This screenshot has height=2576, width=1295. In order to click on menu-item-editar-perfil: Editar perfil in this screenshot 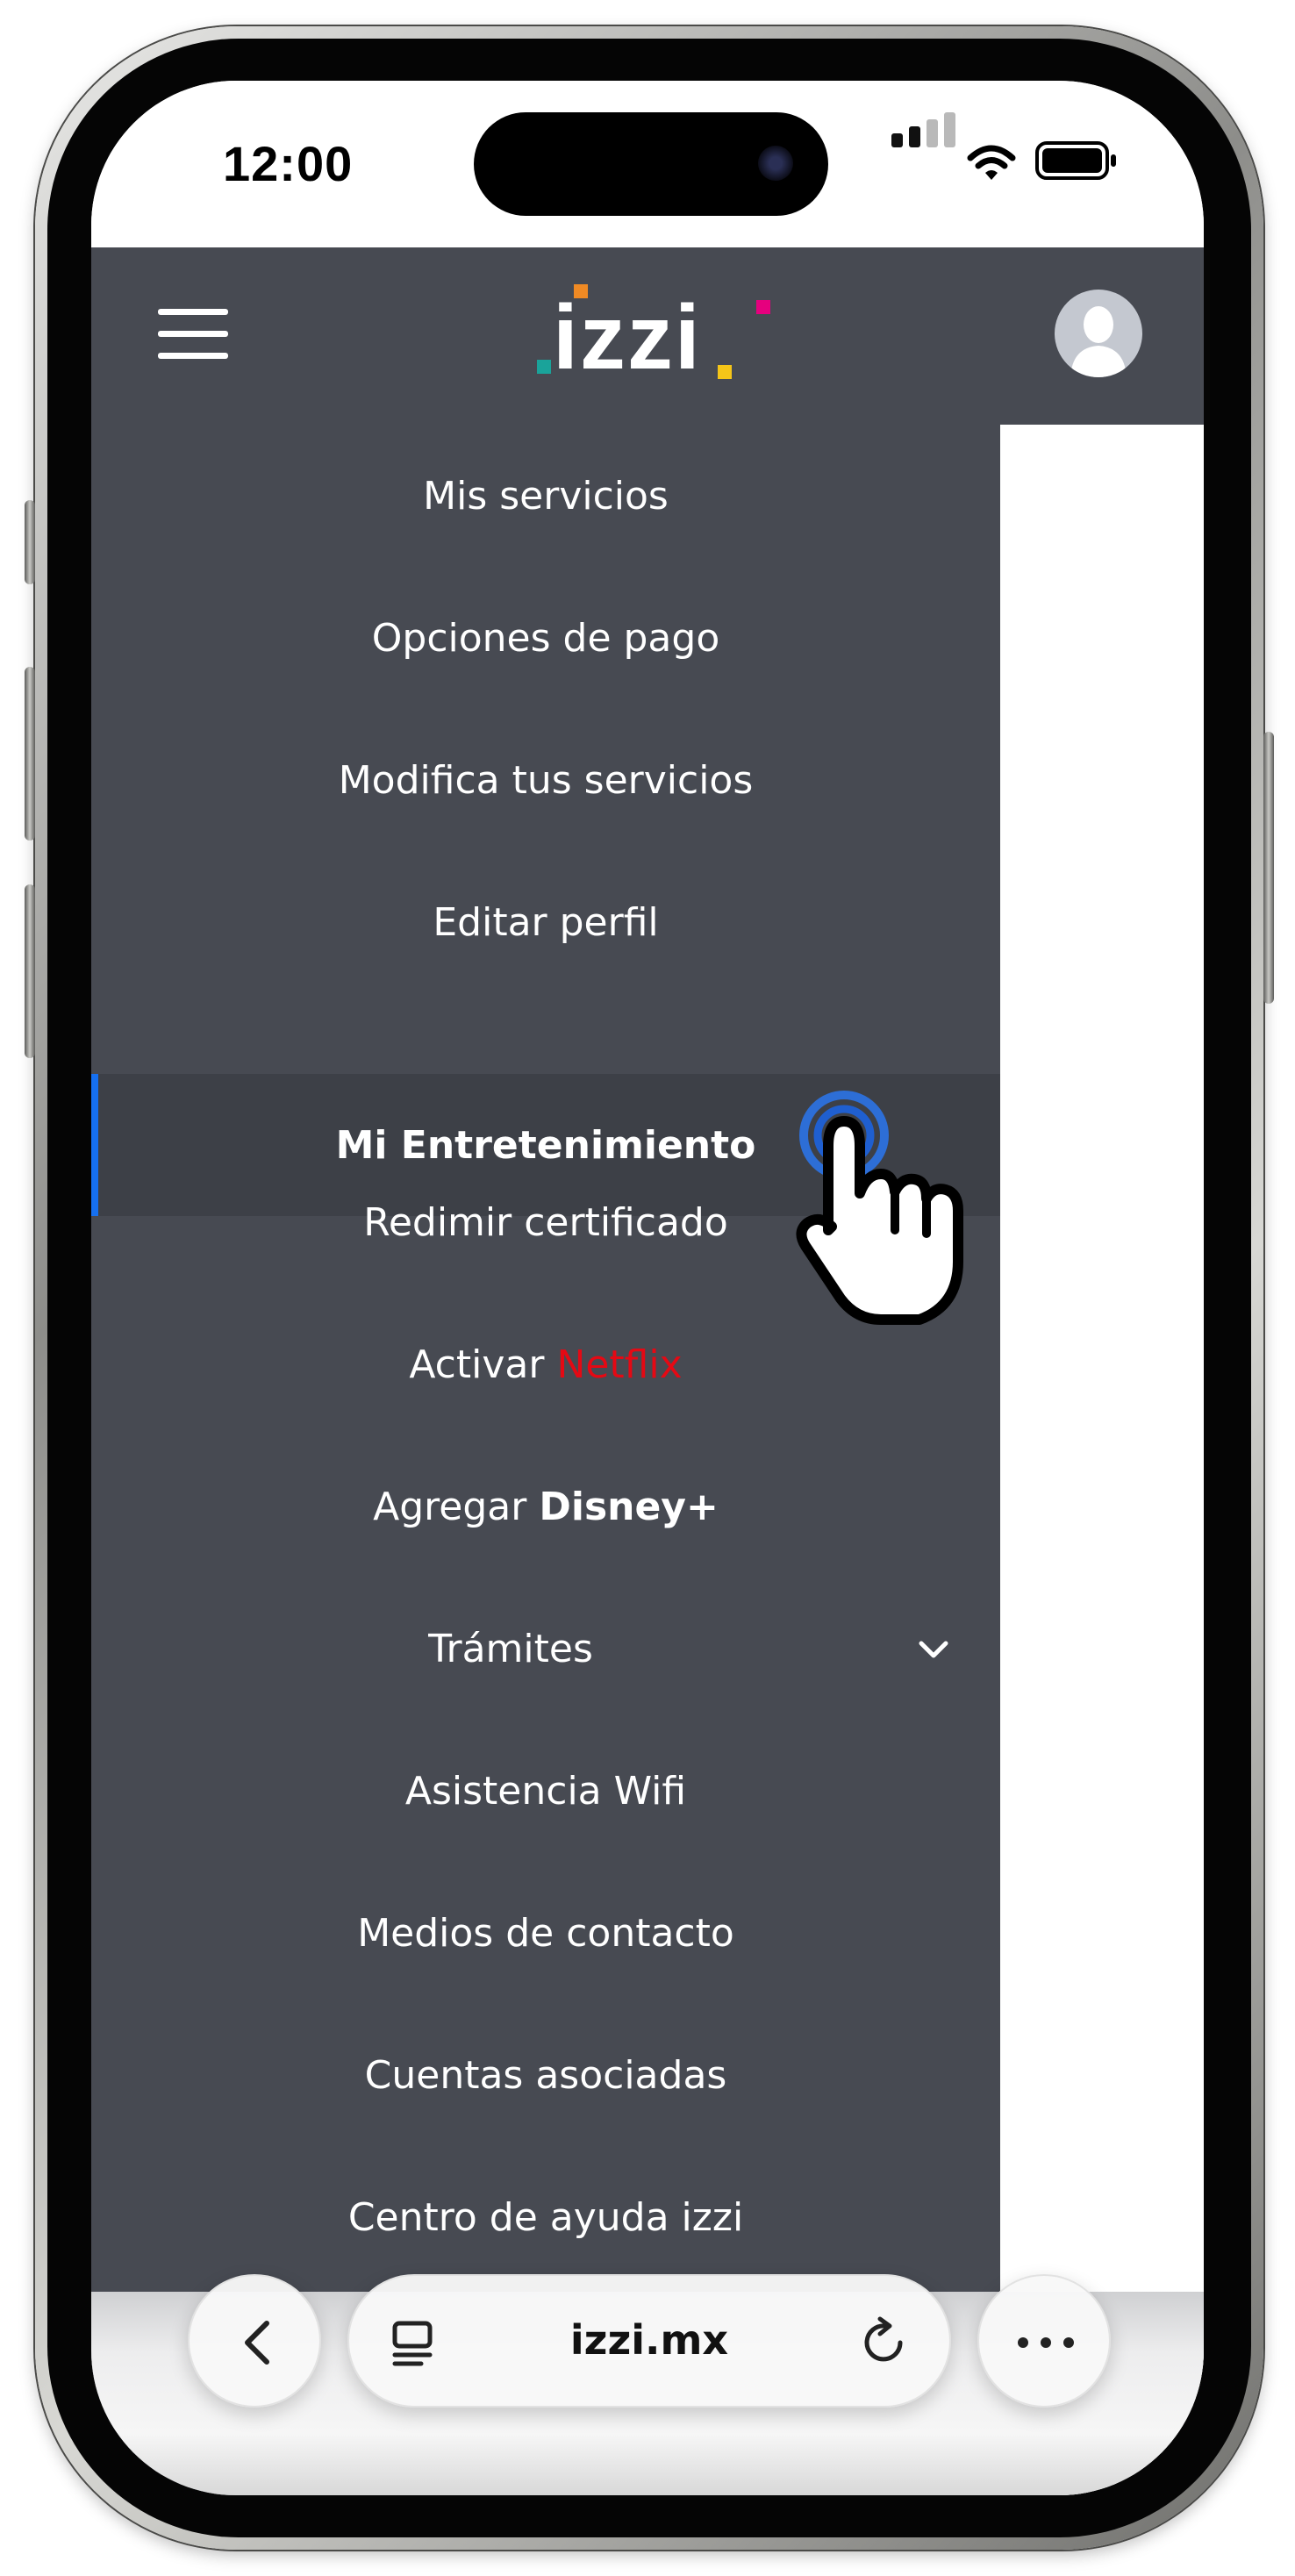, I will do `click(545, 922)`.